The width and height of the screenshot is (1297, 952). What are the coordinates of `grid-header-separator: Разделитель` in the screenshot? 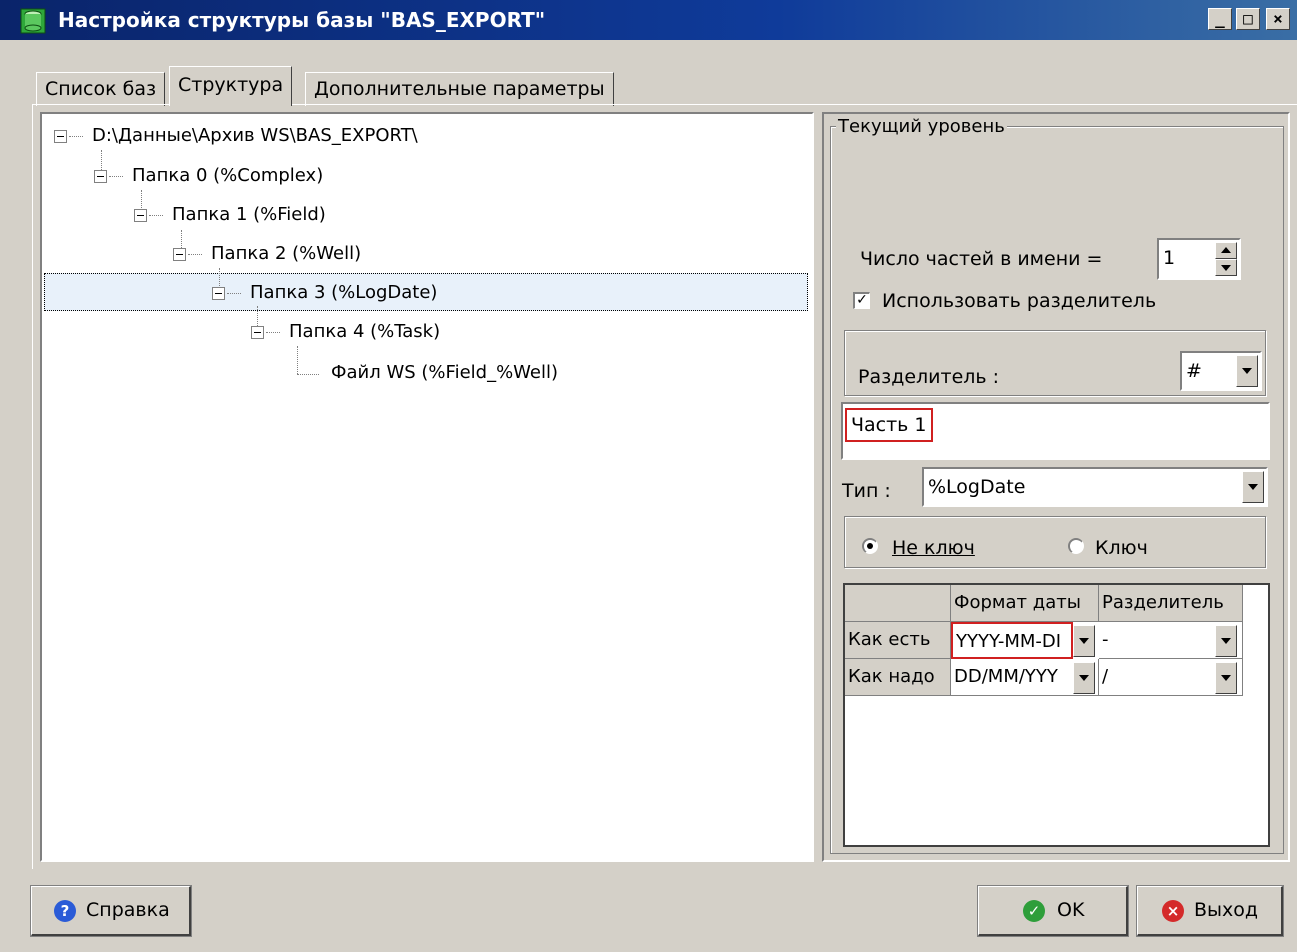 It's located at (1171, 603).